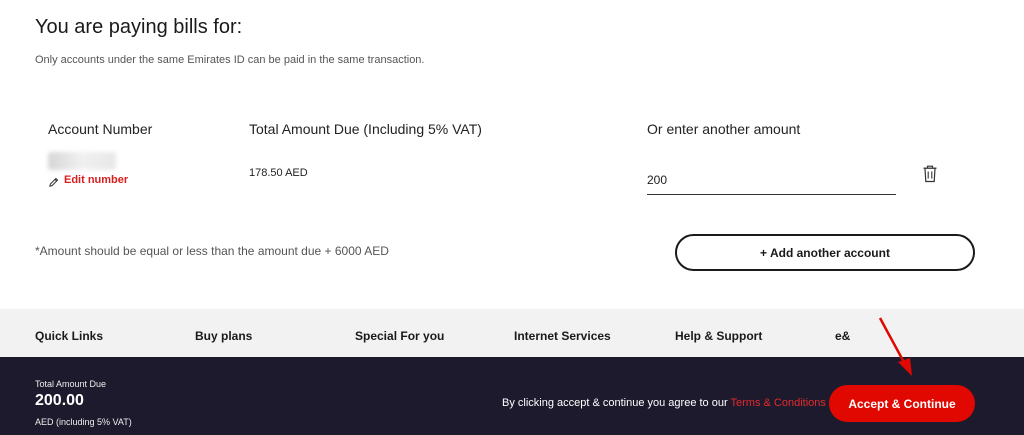 This screenshot has width=1024, height=435. Describe the element at coordinates (718, 336) in the screenshot. I see `footer-link-help-support: Help & Support` at that location.